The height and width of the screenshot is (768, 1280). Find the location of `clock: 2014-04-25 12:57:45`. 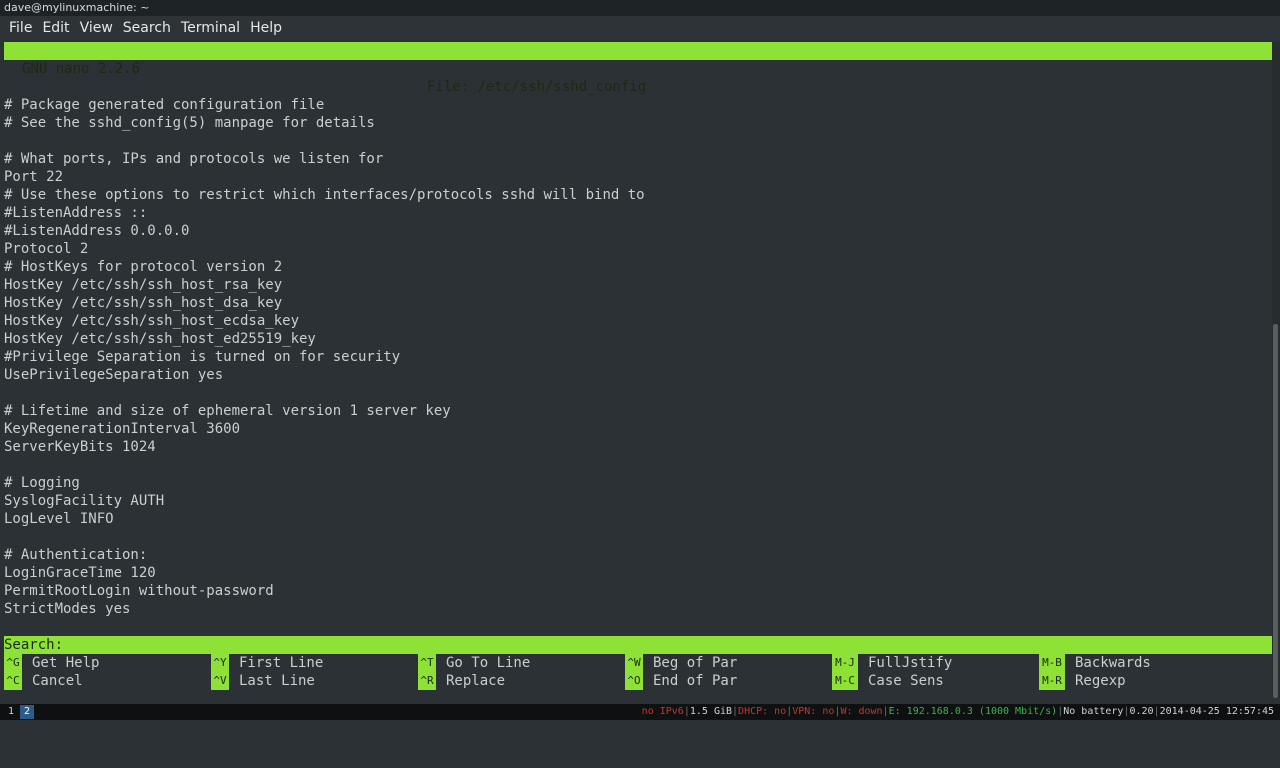

clock: 2014-04-25 12:57:45 is located at coordinates (1216, 711).